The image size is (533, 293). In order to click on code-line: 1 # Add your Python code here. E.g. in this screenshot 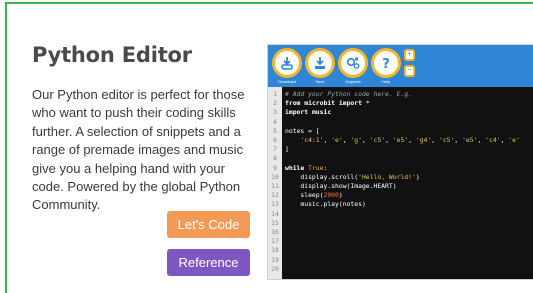, I will do `click(400, 94)`.